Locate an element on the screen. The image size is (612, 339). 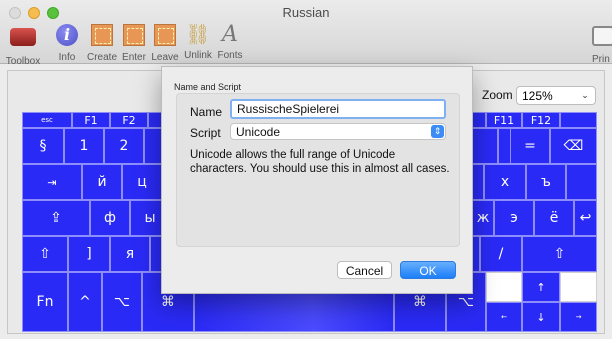
chevron-down-icon: ⌄ is located at coordinates (585, 95).